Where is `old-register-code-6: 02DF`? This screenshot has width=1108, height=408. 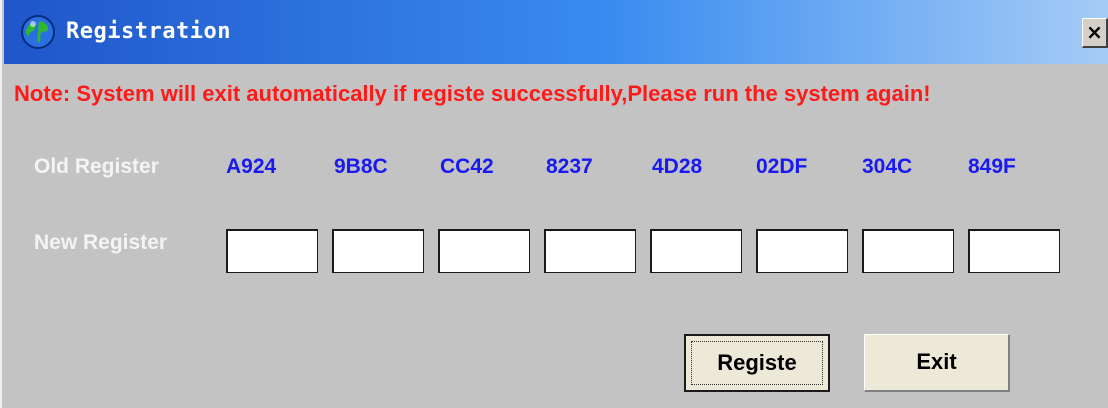
old-register-code-6: 02DF is located at coordinates (782, 166).